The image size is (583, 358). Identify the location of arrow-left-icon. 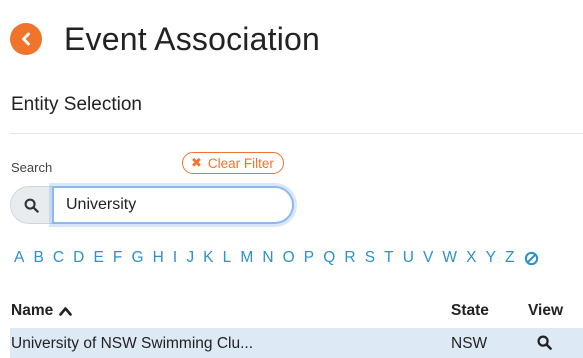
(26, 39).